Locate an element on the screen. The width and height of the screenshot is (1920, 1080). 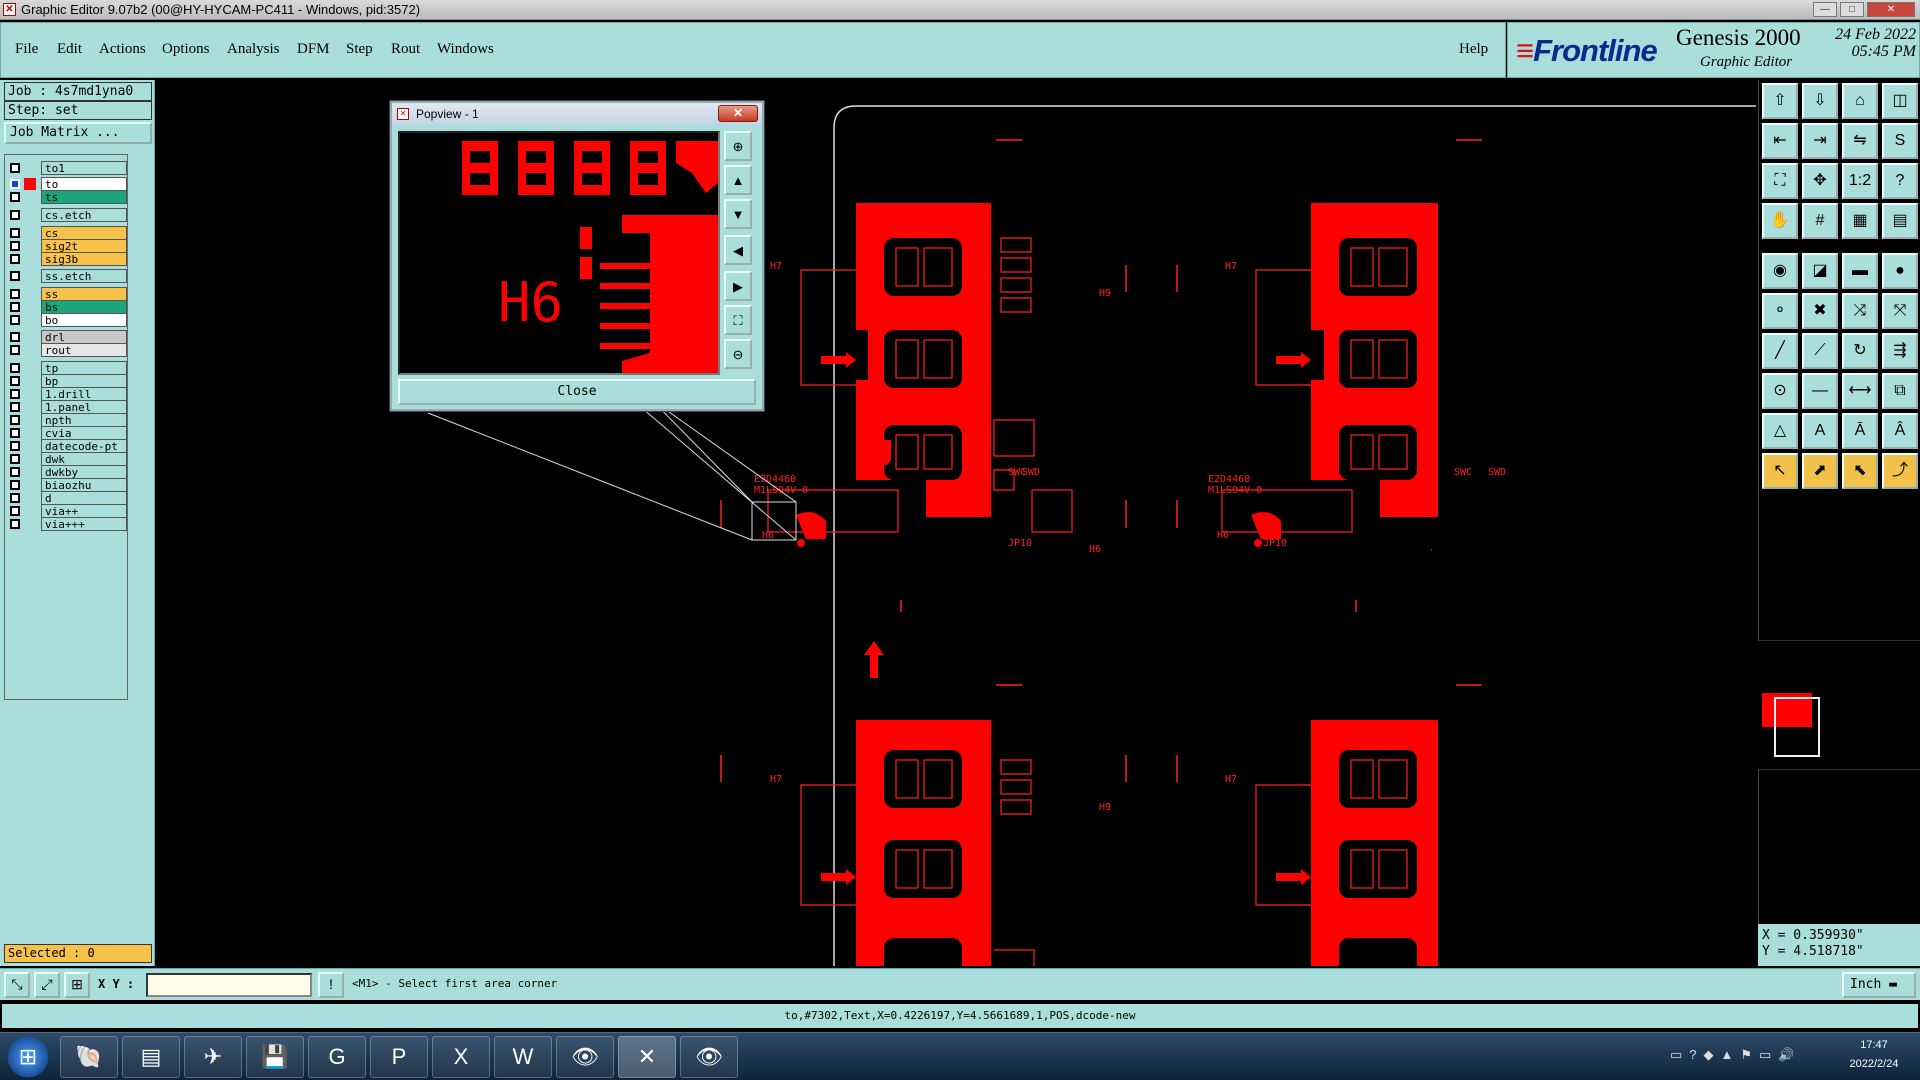
layer-row-via-: via++ is located at coordinates (67, 511).